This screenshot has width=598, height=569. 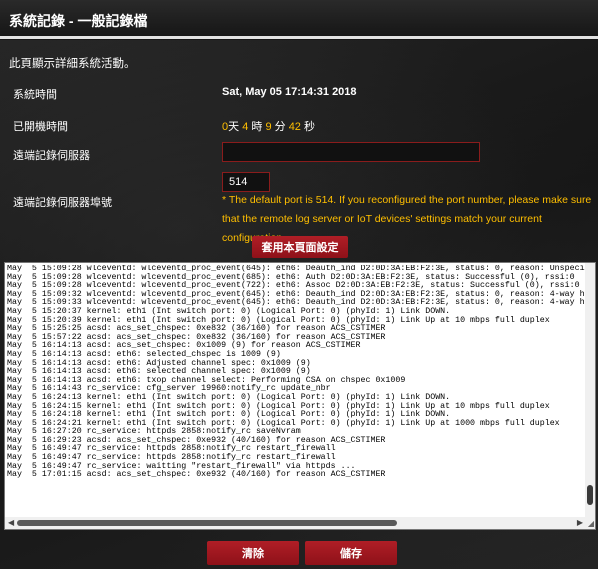 I want to click on resize-grip-icon: ◢, so click(x=591, y=523).